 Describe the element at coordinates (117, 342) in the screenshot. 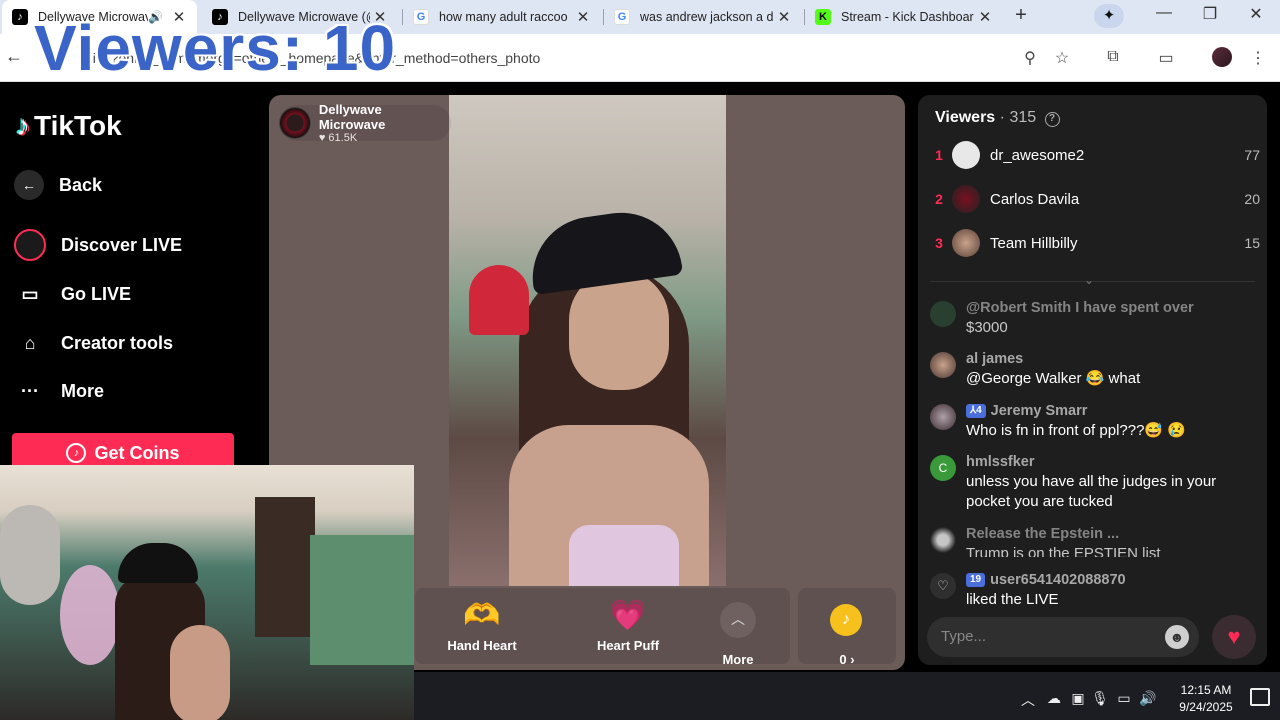

I see `sidebar-item-label: Creator tools` at that location.